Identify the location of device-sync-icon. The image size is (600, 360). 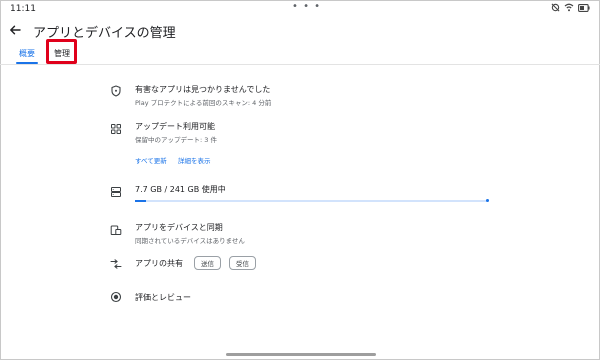
(116, 230).